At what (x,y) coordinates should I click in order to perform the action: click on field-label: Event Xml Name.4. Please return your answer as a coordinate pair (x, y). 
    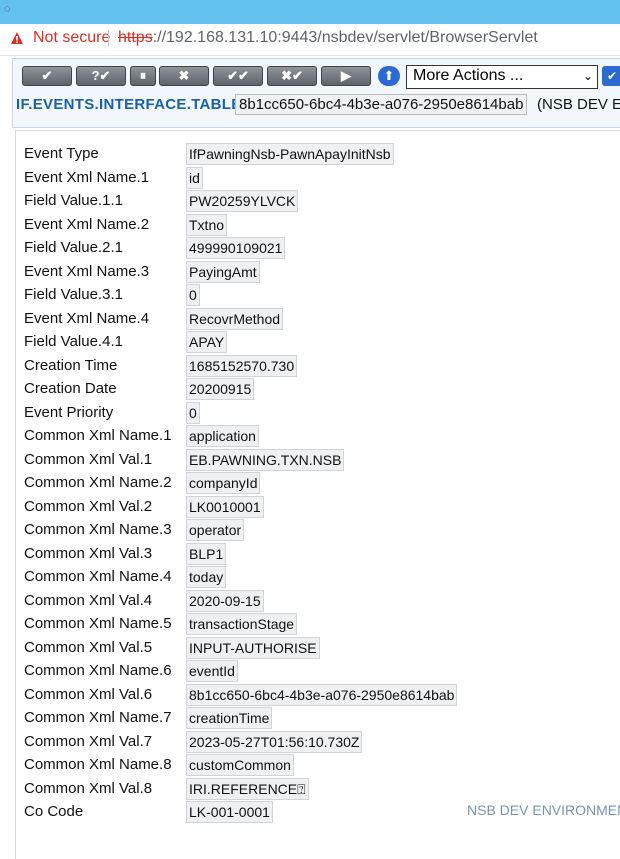
    Looking at the image, I should click on (87, 318).